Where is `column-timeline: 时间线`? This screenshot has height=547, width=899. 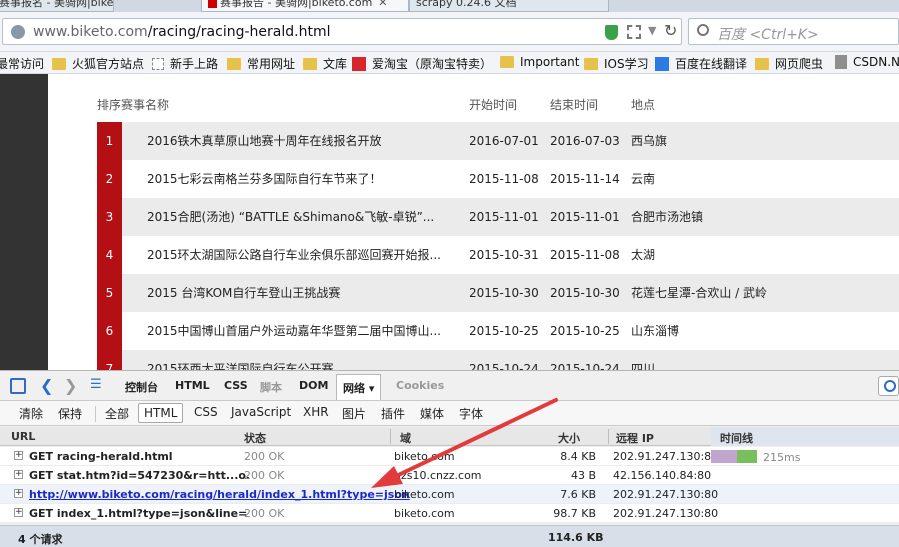
column-timeline: 时间线 is located at coordinates (805, 436).